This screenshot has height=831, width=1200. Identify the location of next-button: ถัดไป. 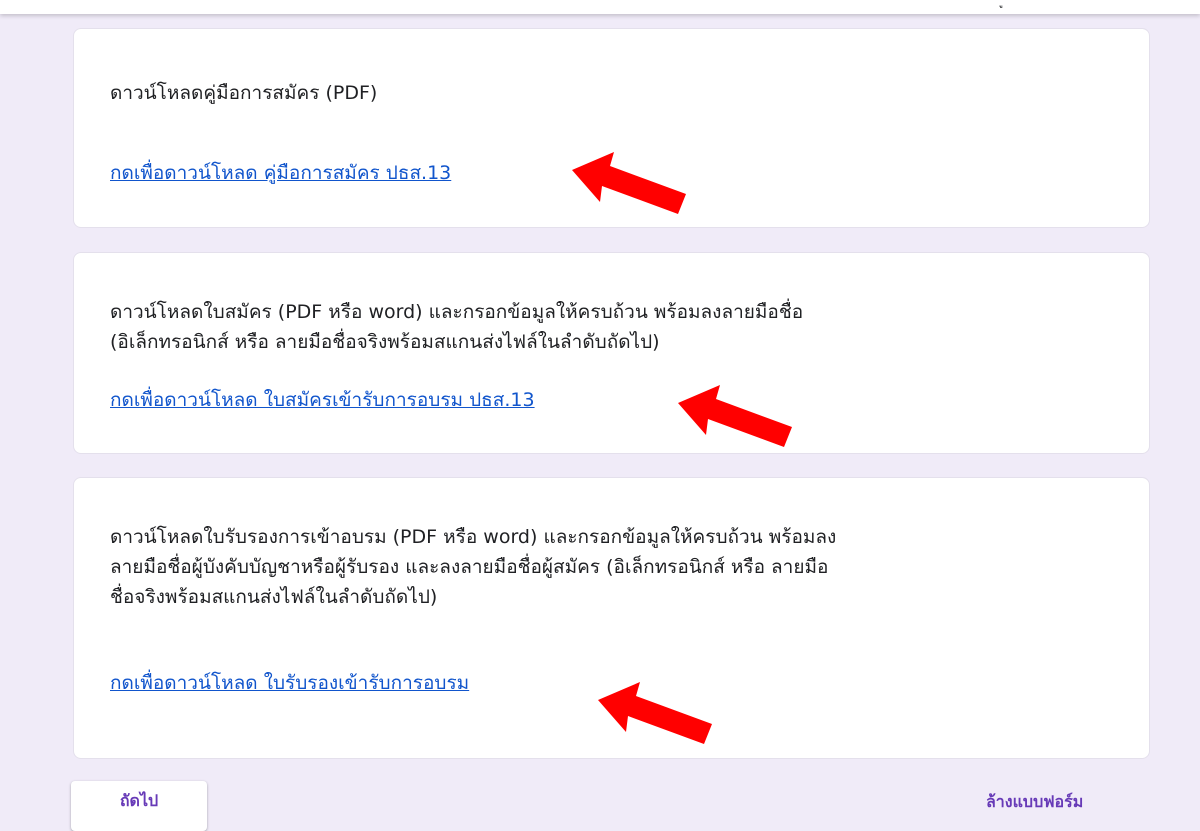
(139, 806).